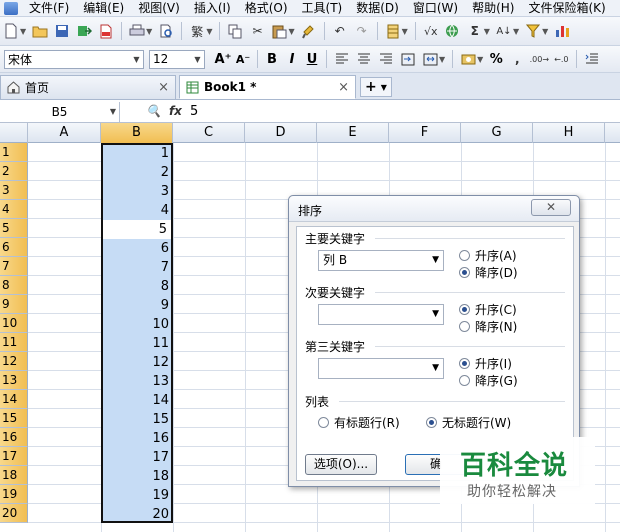 This screenshot has height=532, width=620. Describe the element at coordinates (342, 59) in the screenshot. I see `align-left-icon` at that location.